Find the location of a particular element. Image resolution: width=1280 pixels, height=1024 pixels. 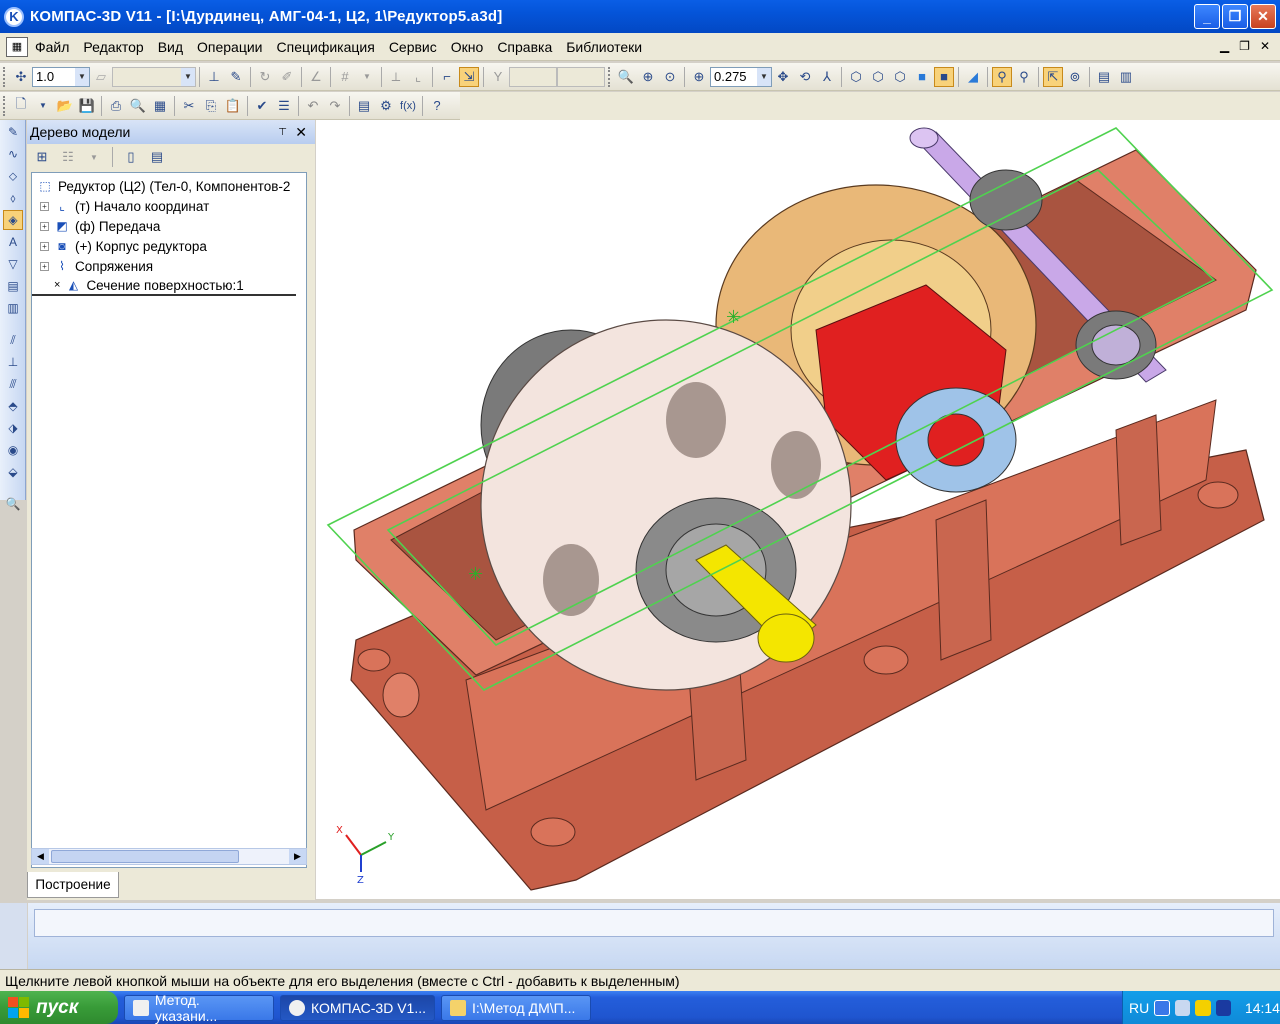

menu-file: Файл is located at coordinates (52, 47).